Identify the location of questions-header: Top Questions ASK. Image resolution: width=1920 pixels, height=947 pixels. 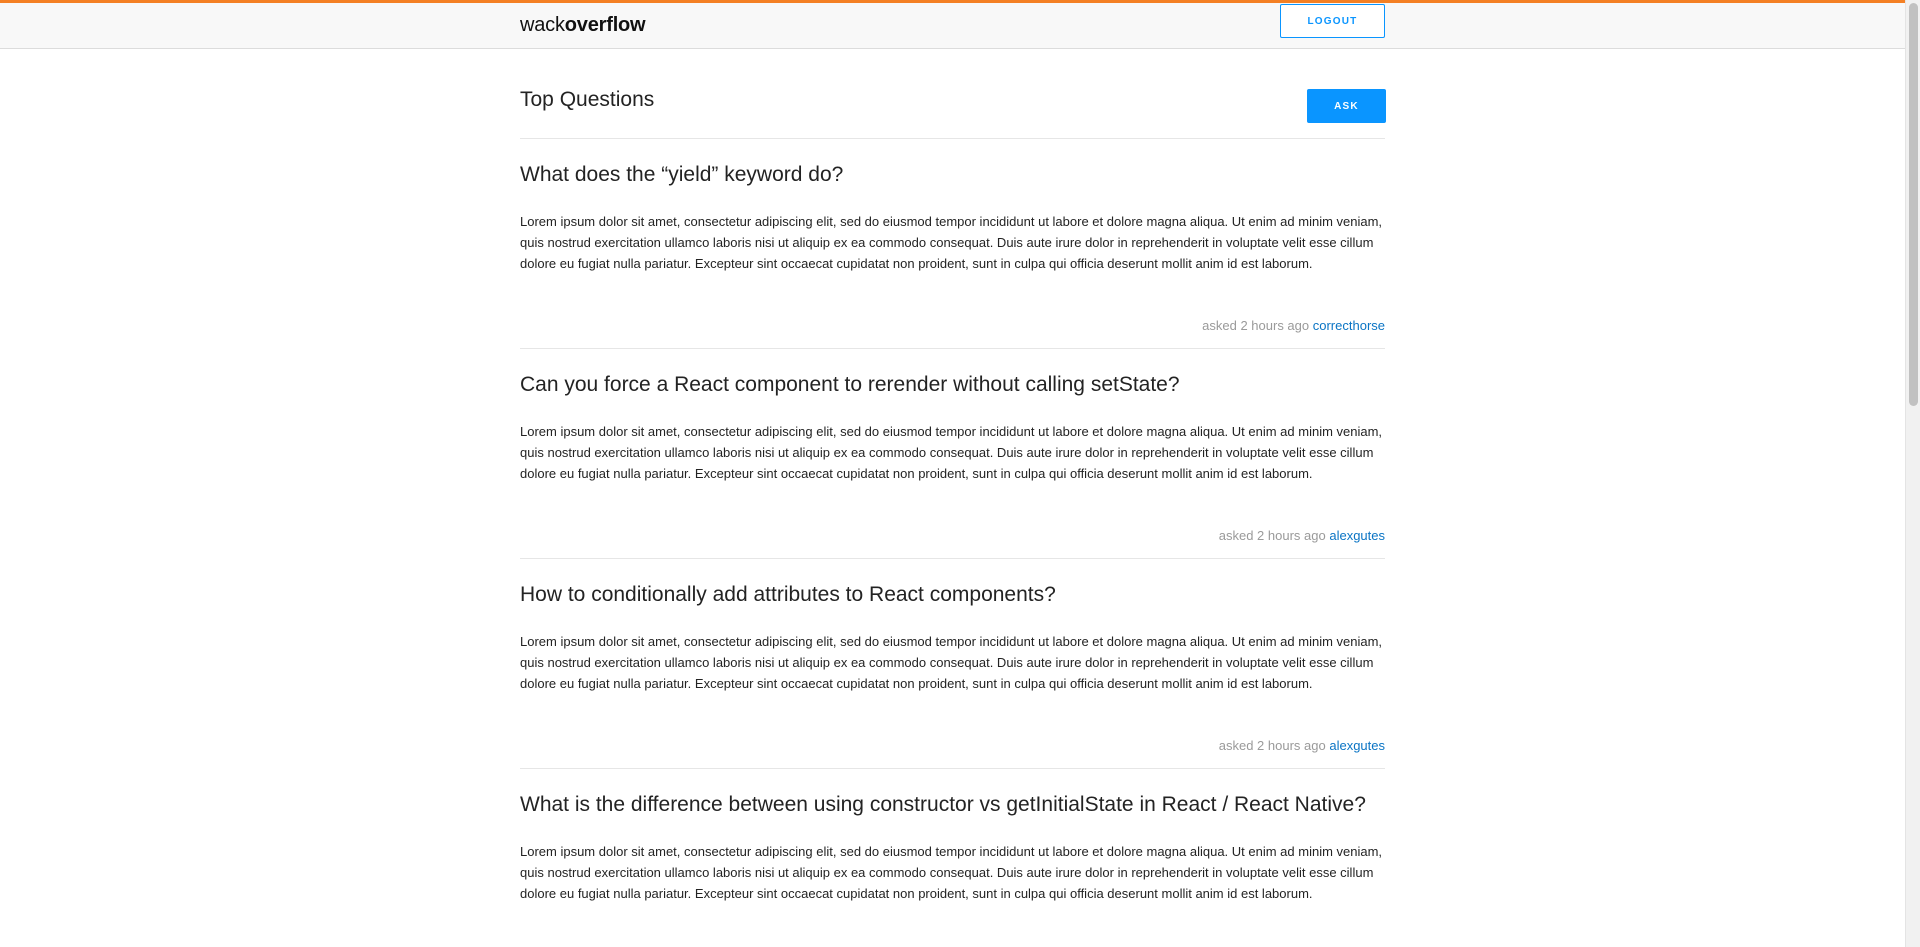
(953, 94).